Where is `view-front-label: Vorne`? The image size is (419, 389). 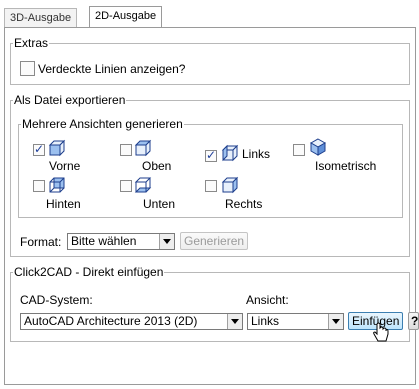 view-front-label: Vorne is located at coordinates (65, 166).